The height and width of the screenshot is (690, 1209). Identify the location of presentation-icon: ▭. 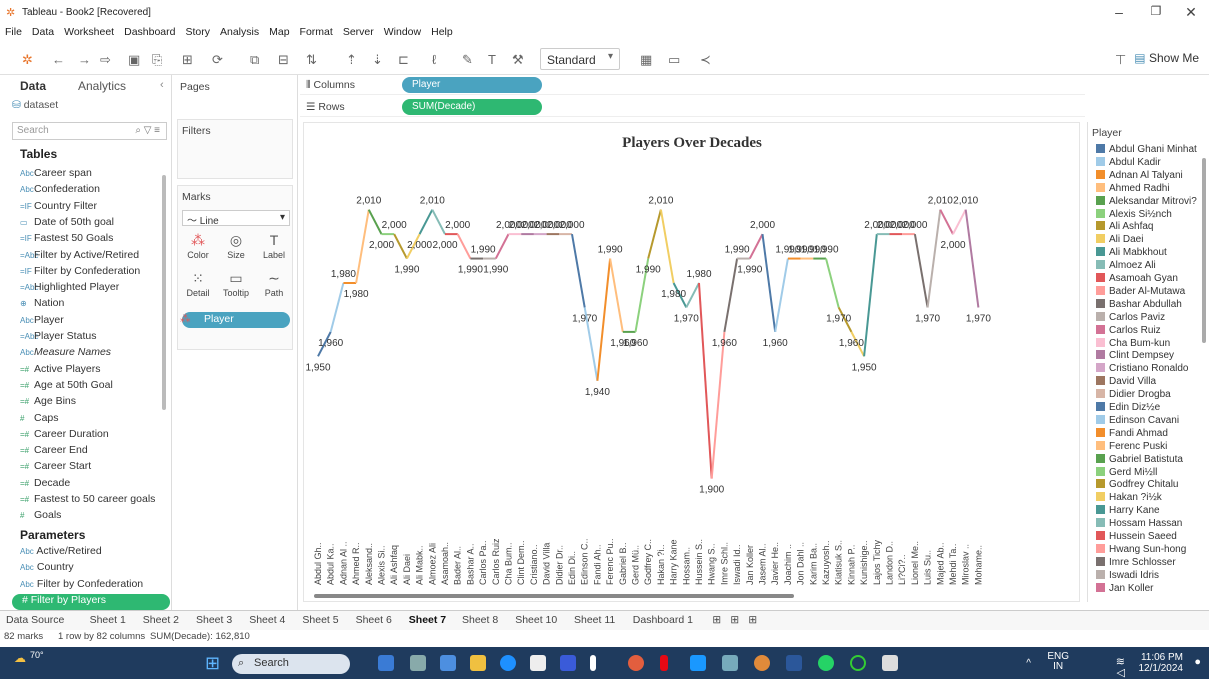
(674, 60).